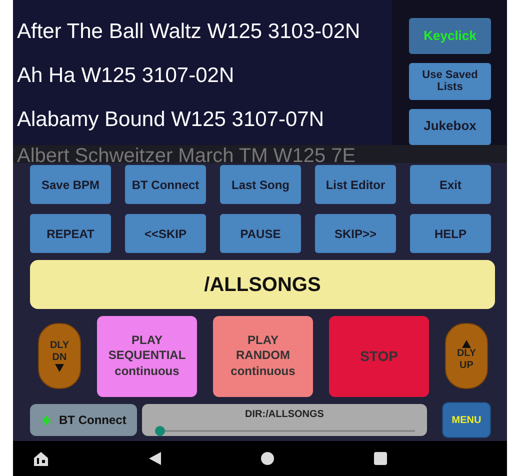  Describe the element at coordinates (70, 184) in the screenshot. I see `grid-button: Save BPM` at that location.